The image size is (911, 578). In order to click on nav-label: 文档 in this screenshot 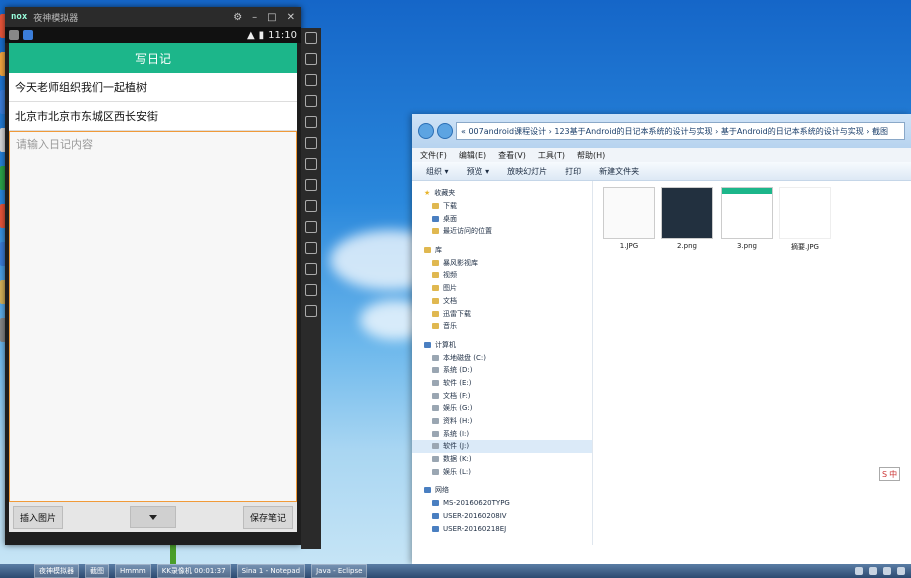, I will do `click(450, 300)`.